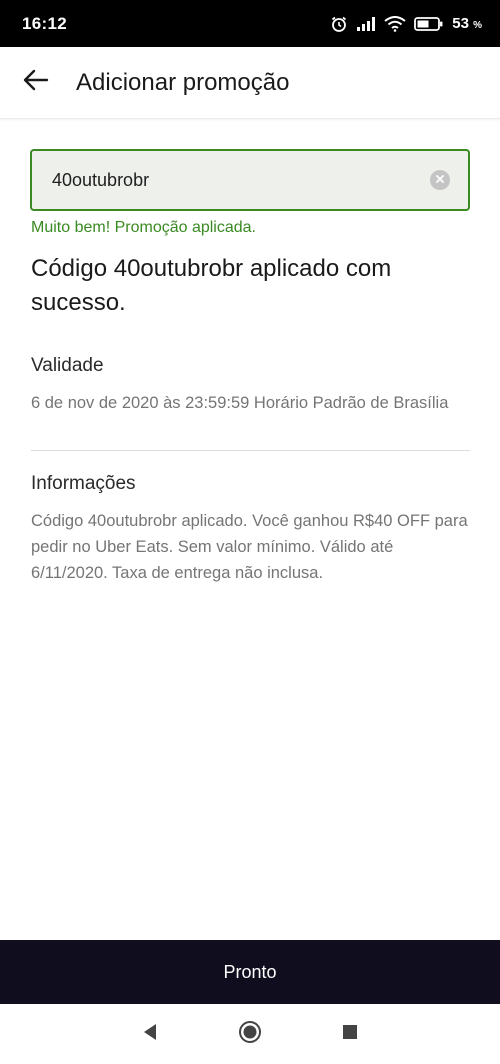 The width and height of the screenshot is (500, 1064). What do you see at coordinates (211, 285) in the screenshot?
I see `success-headline: Código 40outubrobr aplicado com sucesso.` at bounding box center [211, 285].